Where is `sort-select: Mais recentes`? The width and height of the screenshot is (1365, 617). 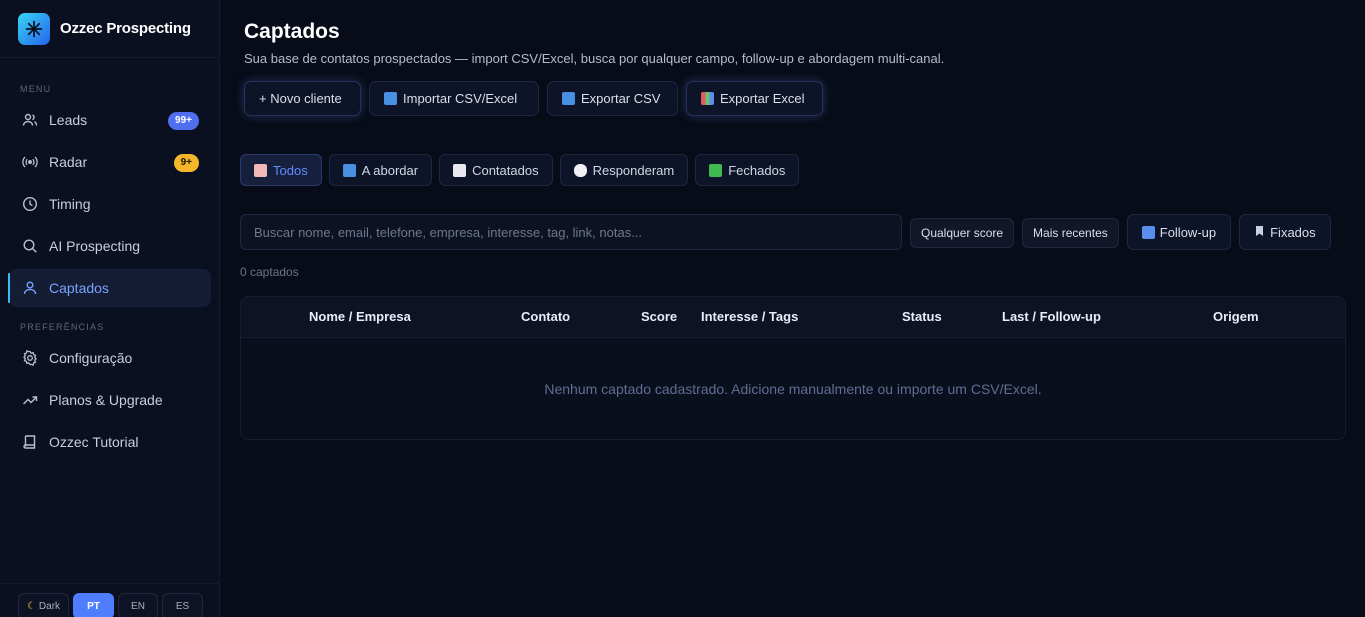 sort-select: Mais recentes is located at coordinates (1070, 233).